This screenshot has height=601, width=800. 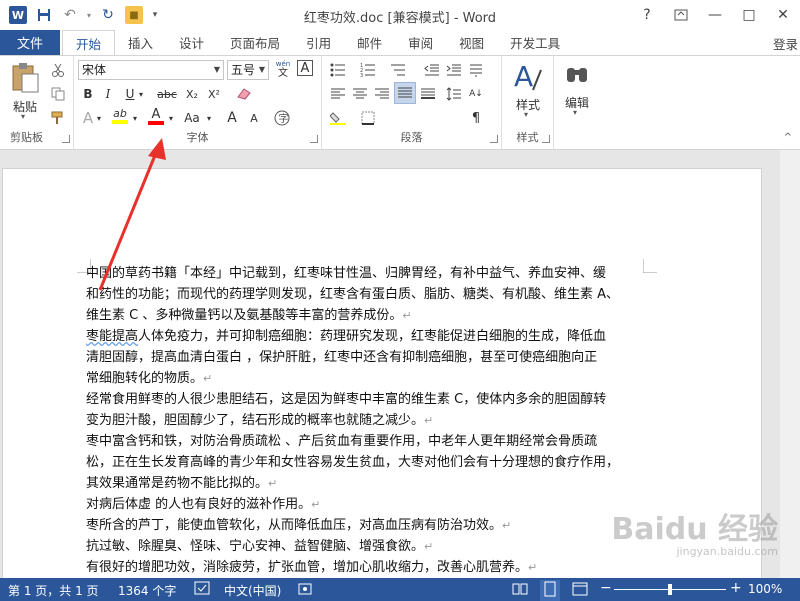 I want to click on ribbon-display-button, so click(x=681, y=15).